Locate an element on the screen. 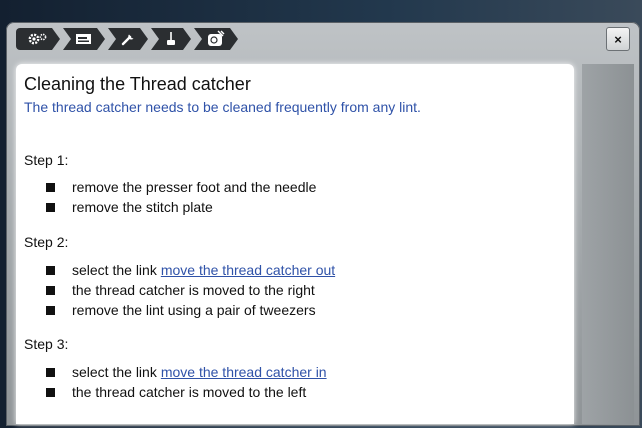 The image size is (642, 428). move-thread-catcher-out-link: move the thread catcher out is located at coordinates (248, 270).